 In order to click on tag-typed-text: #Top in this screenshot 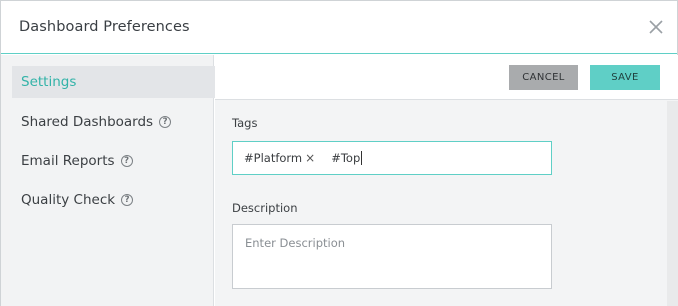, I will do `click(345, 158)`.